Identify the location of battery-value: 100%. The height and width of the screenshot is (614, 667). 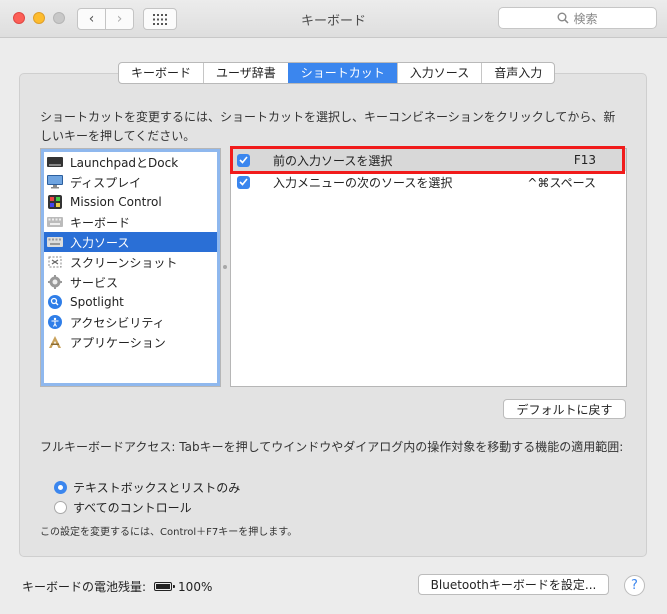
(195, 586).